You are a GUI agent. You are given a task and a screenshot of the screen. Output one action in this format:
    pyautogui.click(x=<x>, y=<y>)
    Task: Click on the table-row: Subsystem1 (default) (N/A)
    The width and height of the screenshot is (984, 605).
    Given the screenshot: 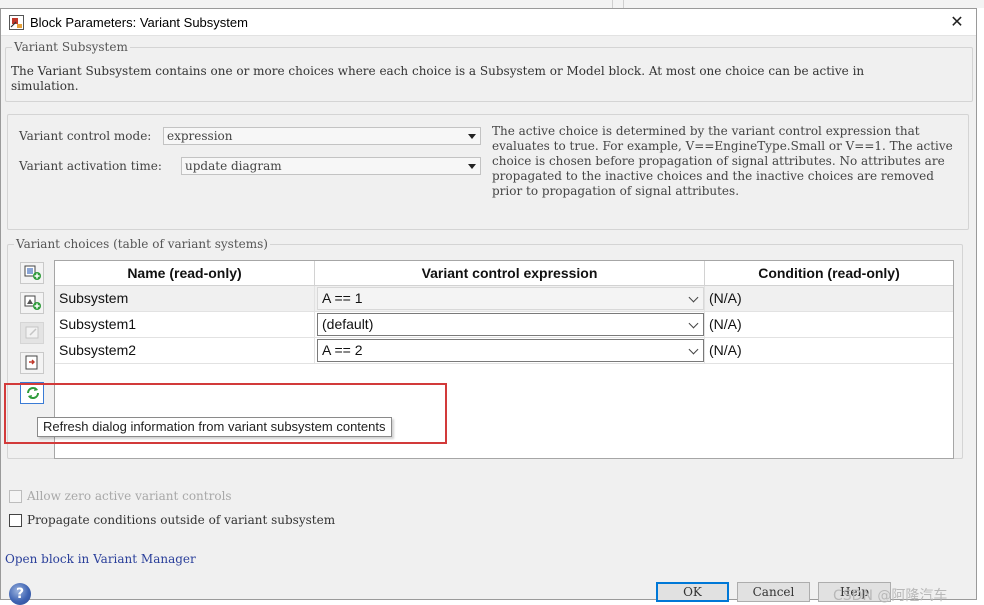 What is the action you would take?
    pyautogui.click(x=504, y=325)
    